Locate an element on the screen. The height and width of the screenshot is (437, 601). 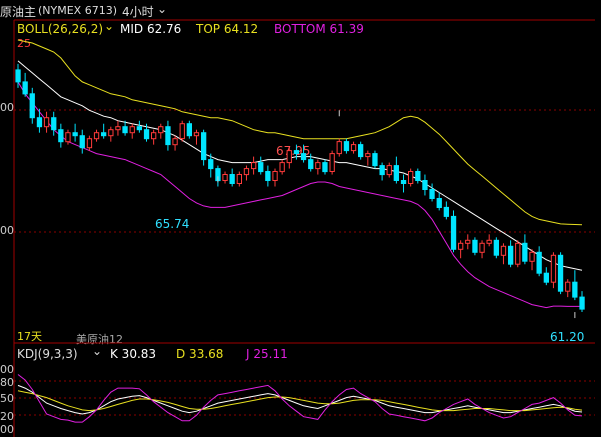
kdj-d-line is located at coordinates (300, 401).